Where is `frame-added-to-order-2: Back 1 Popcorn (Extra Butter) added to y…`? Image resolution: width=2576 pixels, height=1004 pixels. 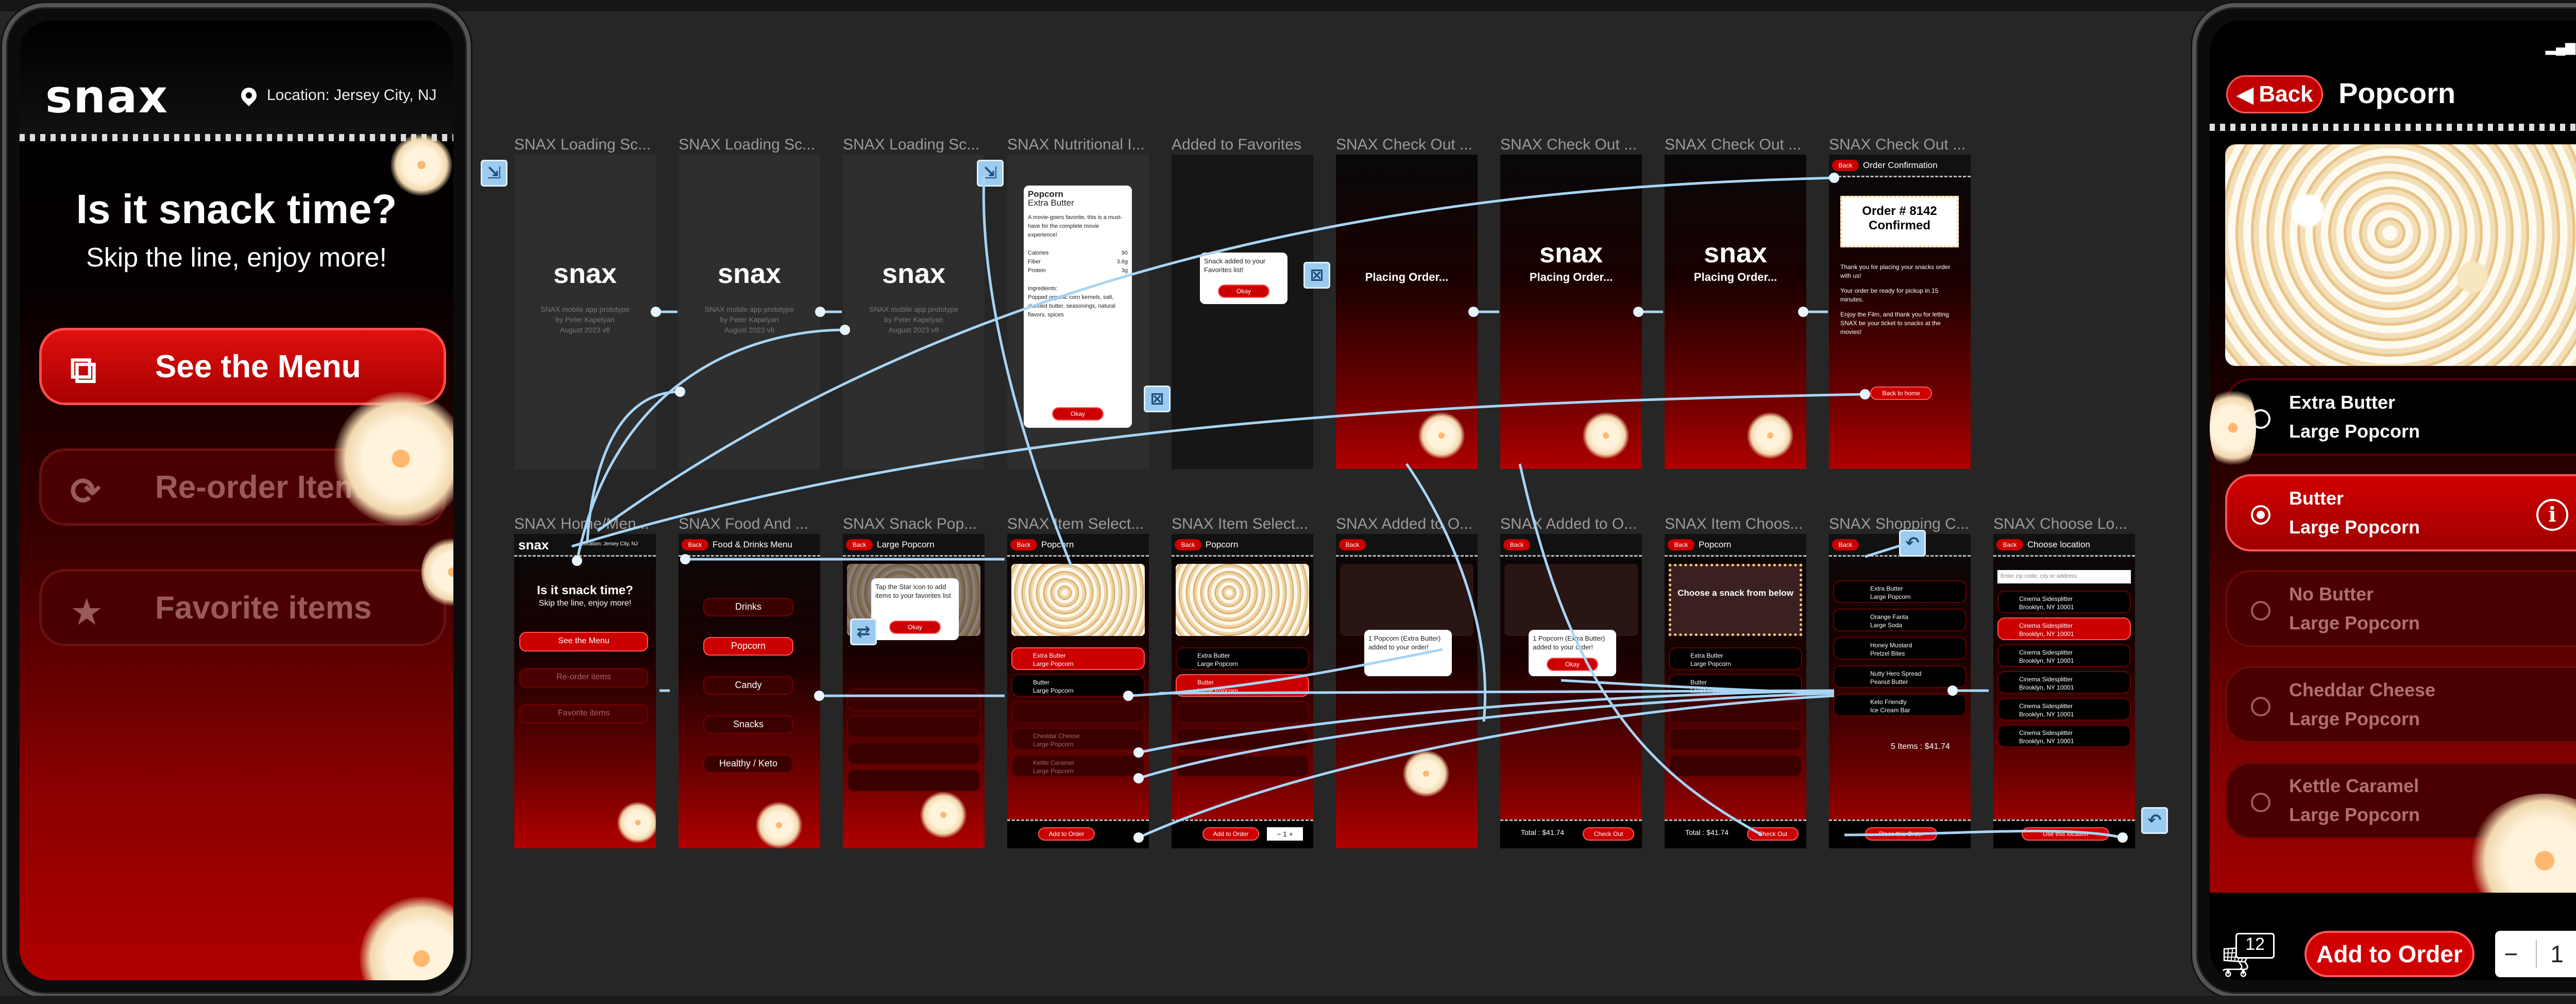
frame-added-to-order-2: Back 1 Popcorn (Extra Butter) added to y… is located at coordinates (1571, 691).